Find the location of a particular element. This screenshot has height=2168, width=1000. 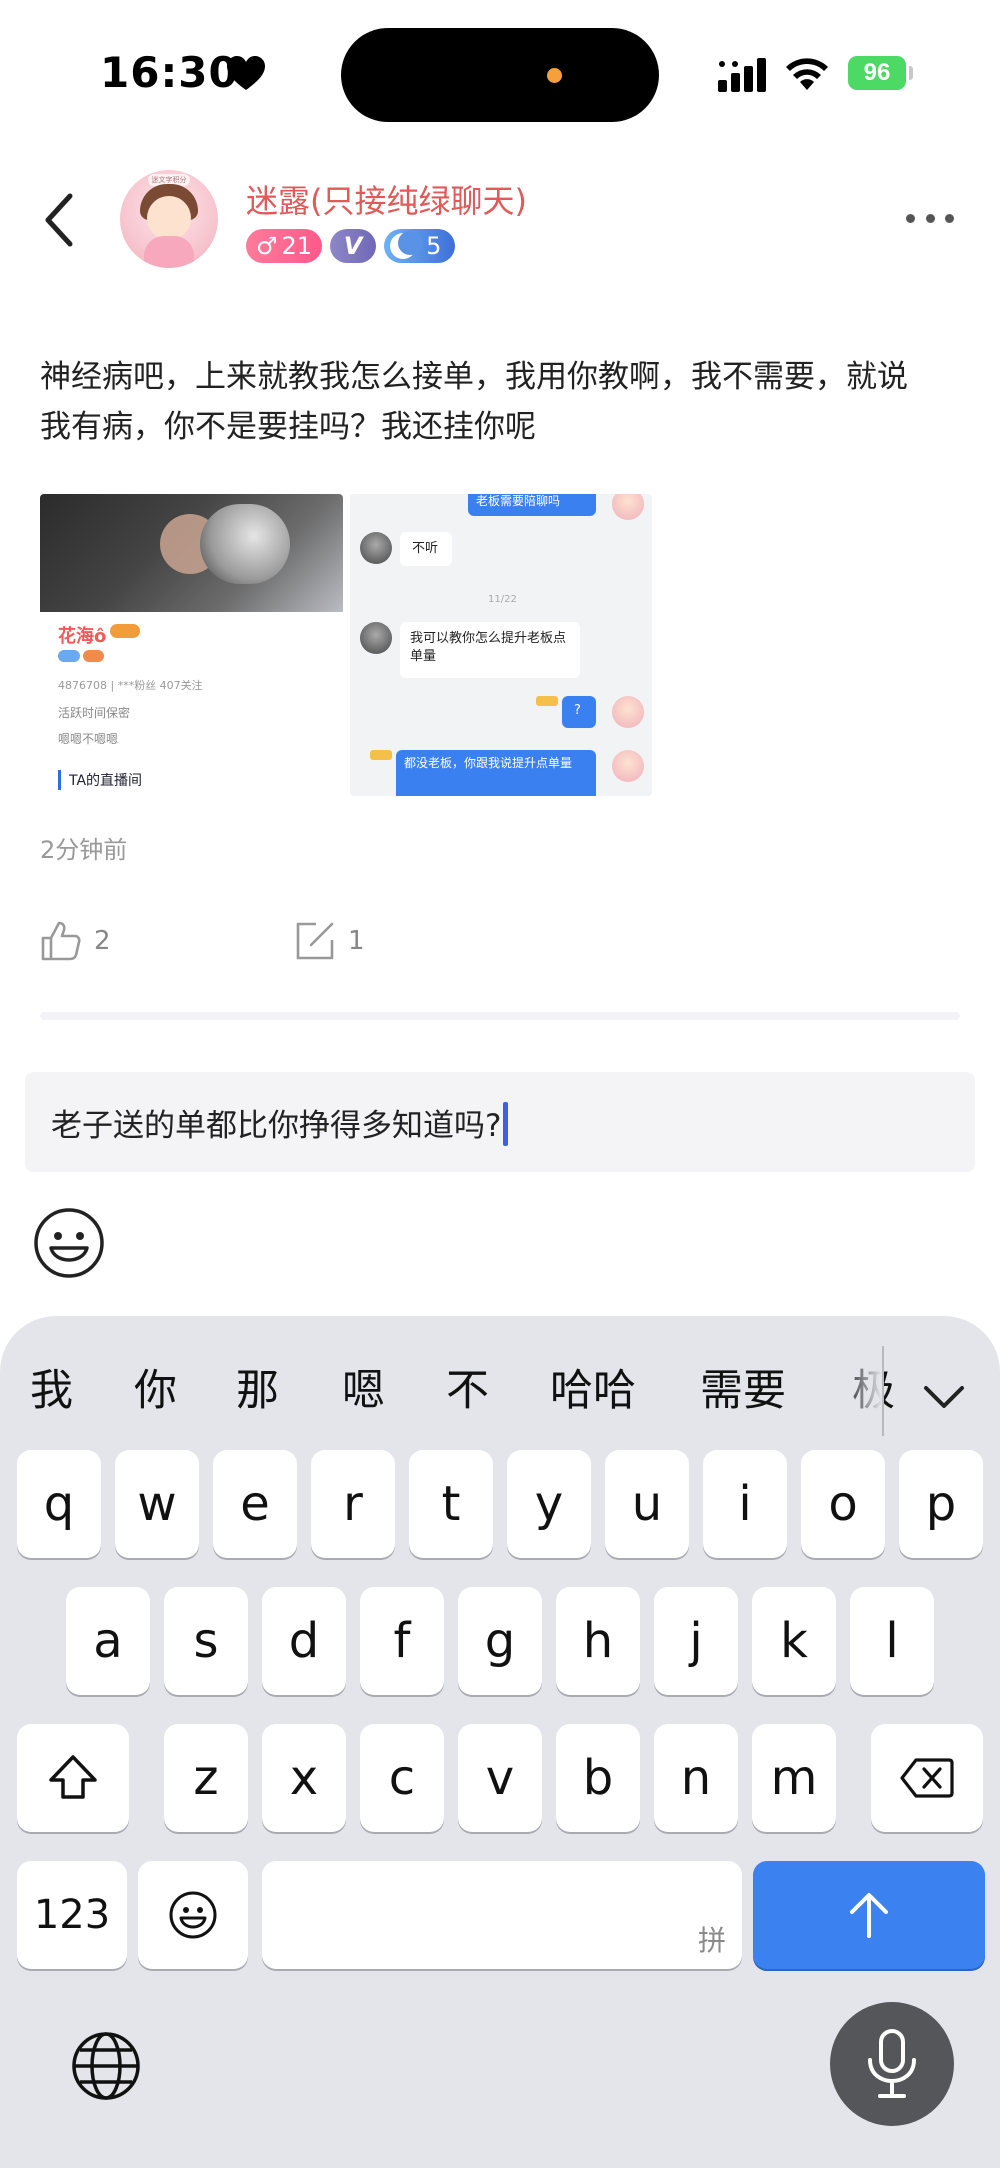

heart-icon is located at coordinates (246, 73).